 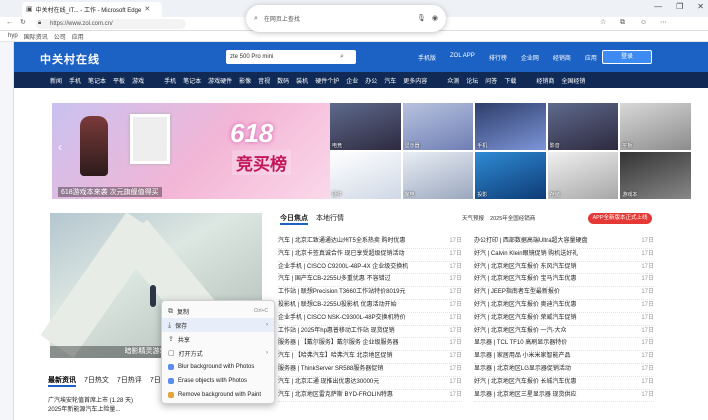 What do you see at coordinates (370, 357) in the screenshot?
I see `news-row: 汽车 | 【哈弗汽车】哈弗汽车 北京地区促销 17日` at bounding box center [370, 357].